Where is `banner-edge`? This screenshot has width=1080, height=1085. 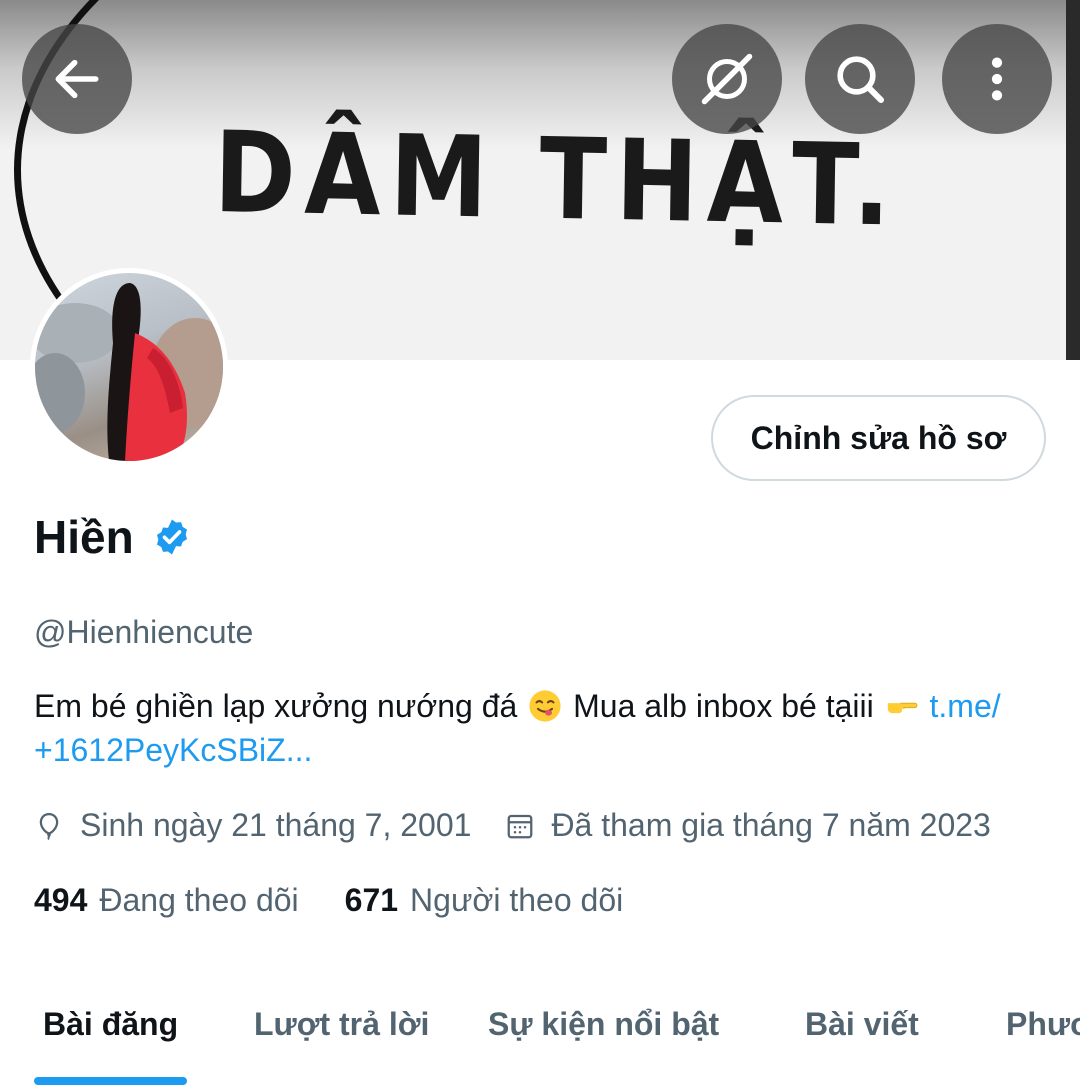 banner-edge is located at coordinates (1073, 180).